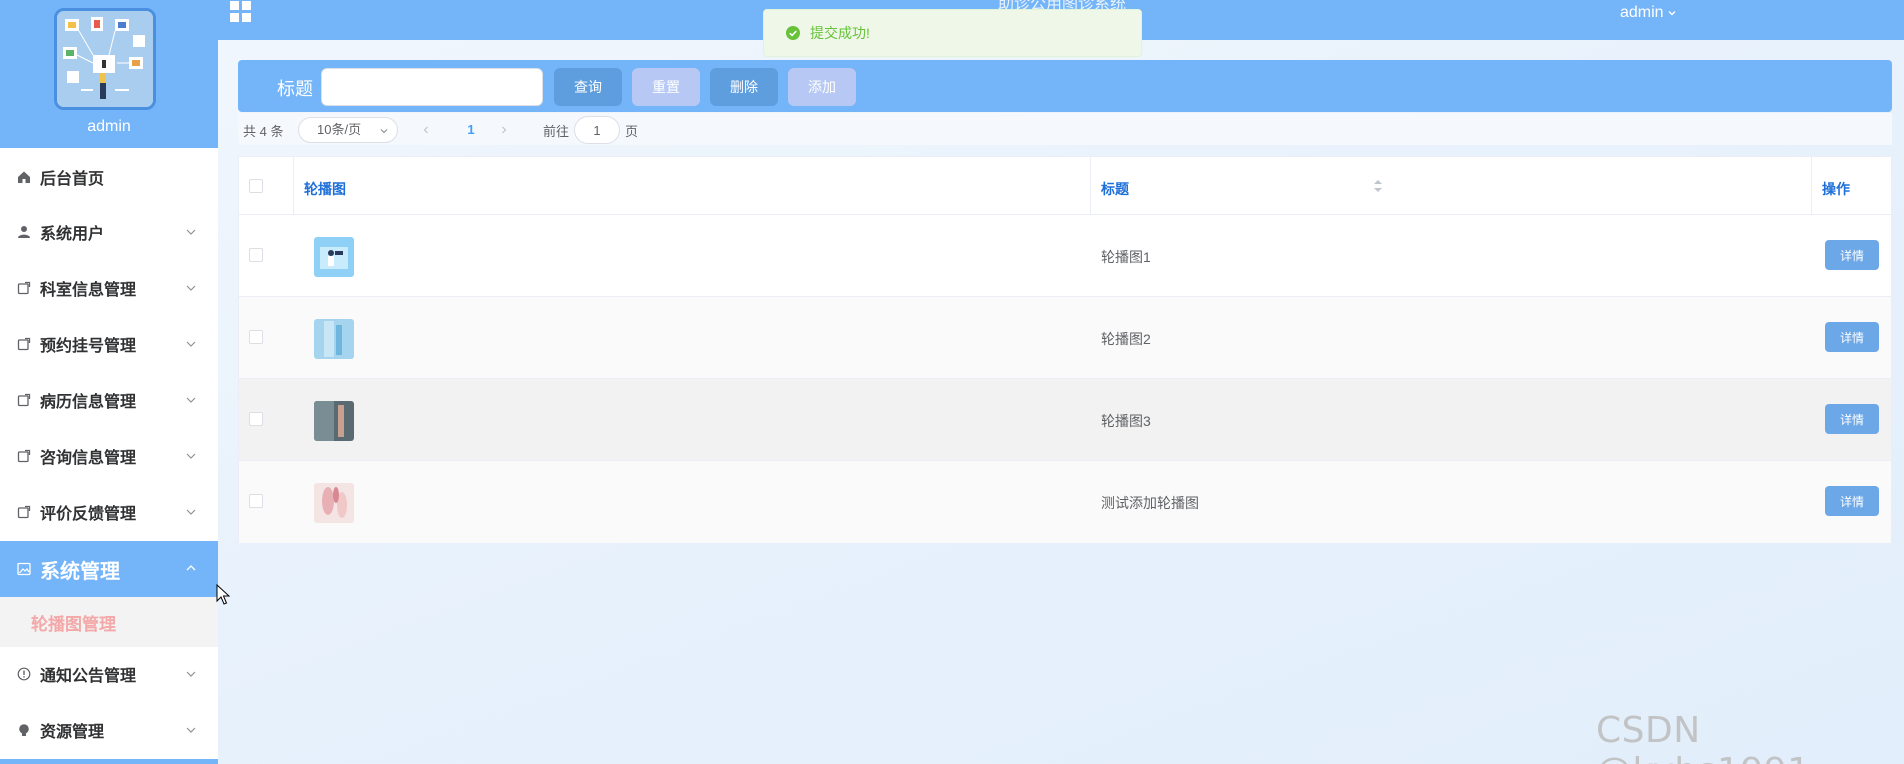 This screenshot has width=1904, height=764. I want to click on query-button: 查询, so click(588, 87).